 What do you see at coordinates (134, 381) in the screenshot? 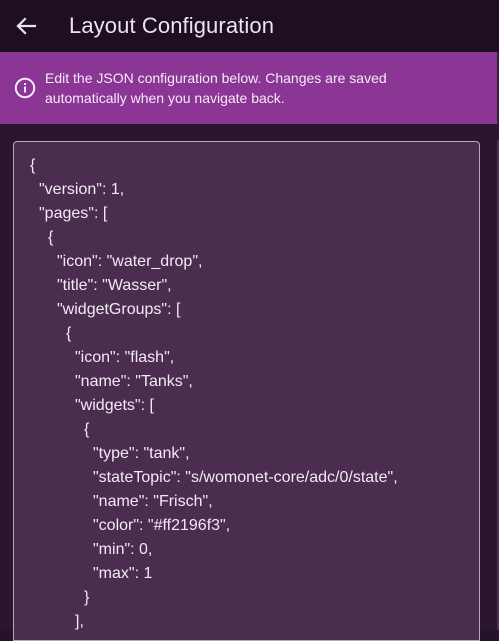
I see `code-line: "name": "Tanks",` at bounding box center [134, 381].